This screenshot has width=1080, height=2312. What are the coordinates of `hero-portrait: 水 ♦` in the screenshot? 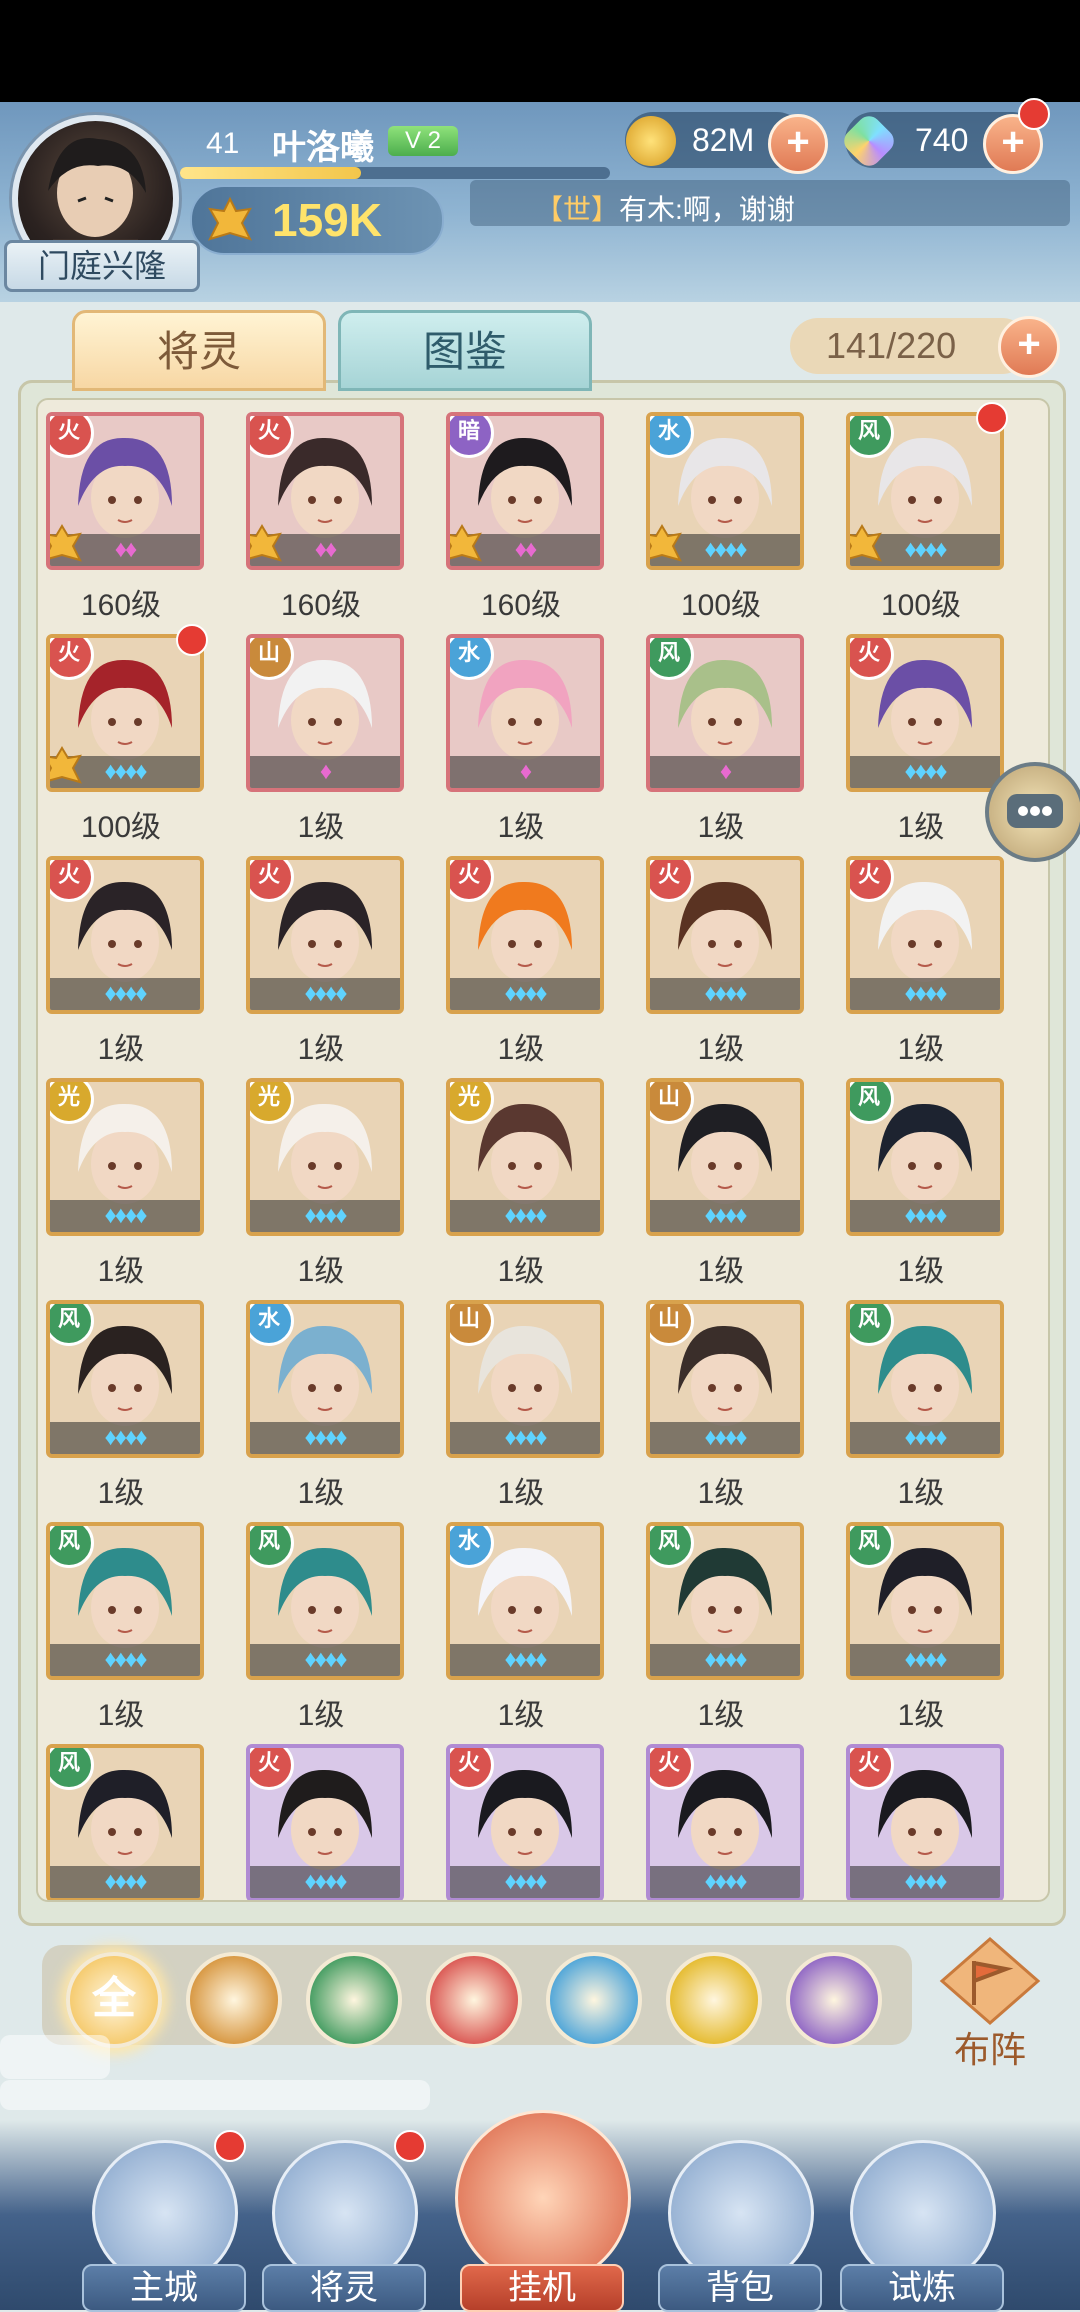 It's located at (525, 713).